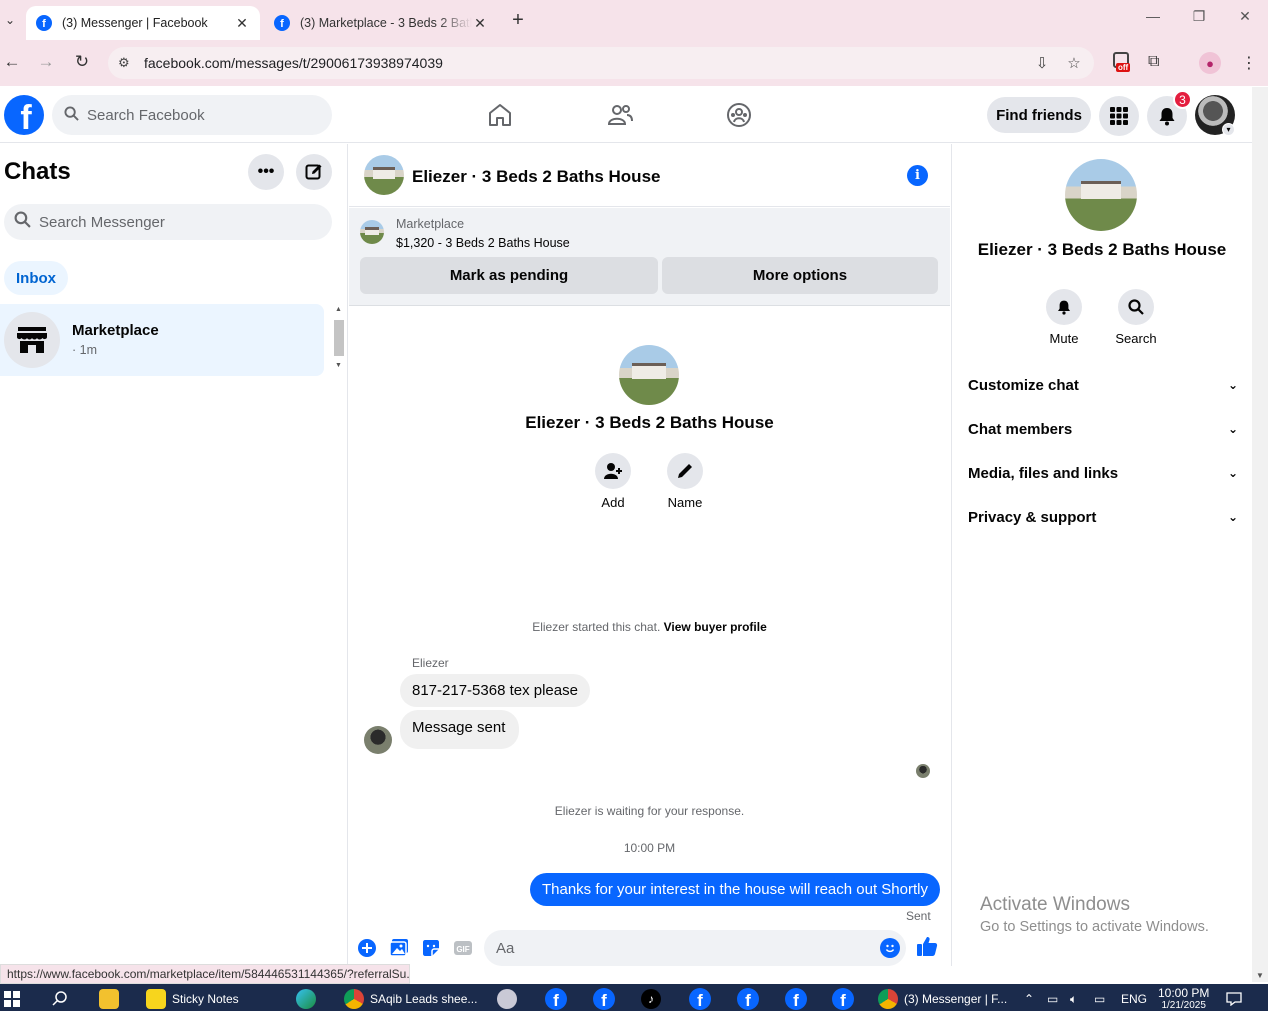  What do you see at coordinates (60, 999) in the screenshot?
I see `taskbar-search-icon` at bounding box center [60, 999].